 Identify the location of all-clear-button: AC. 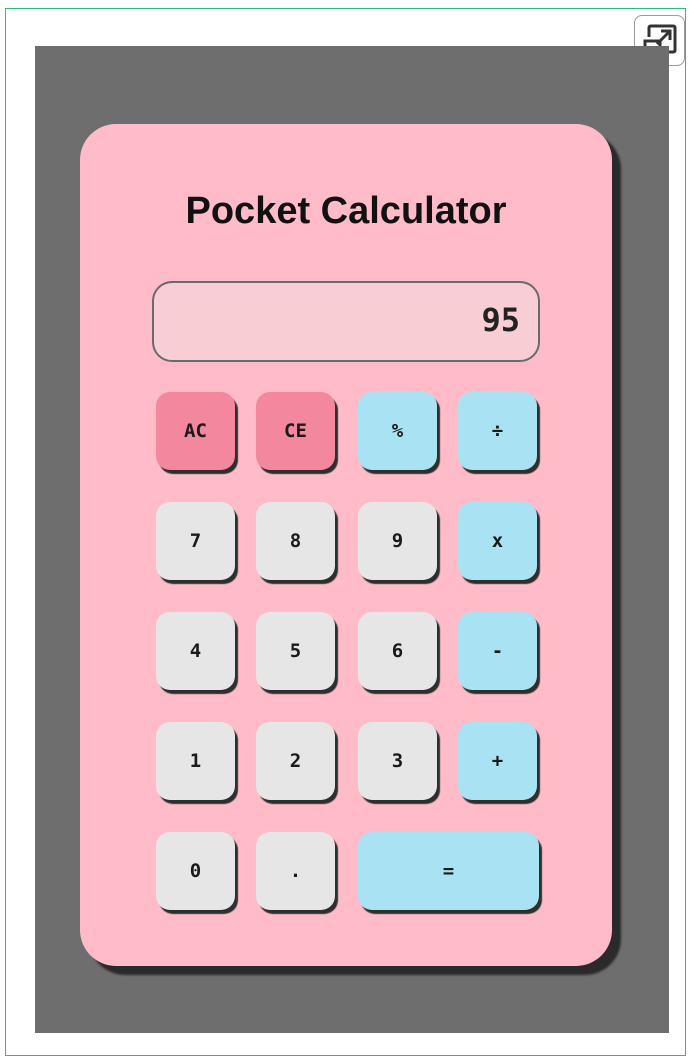
(195, 431).